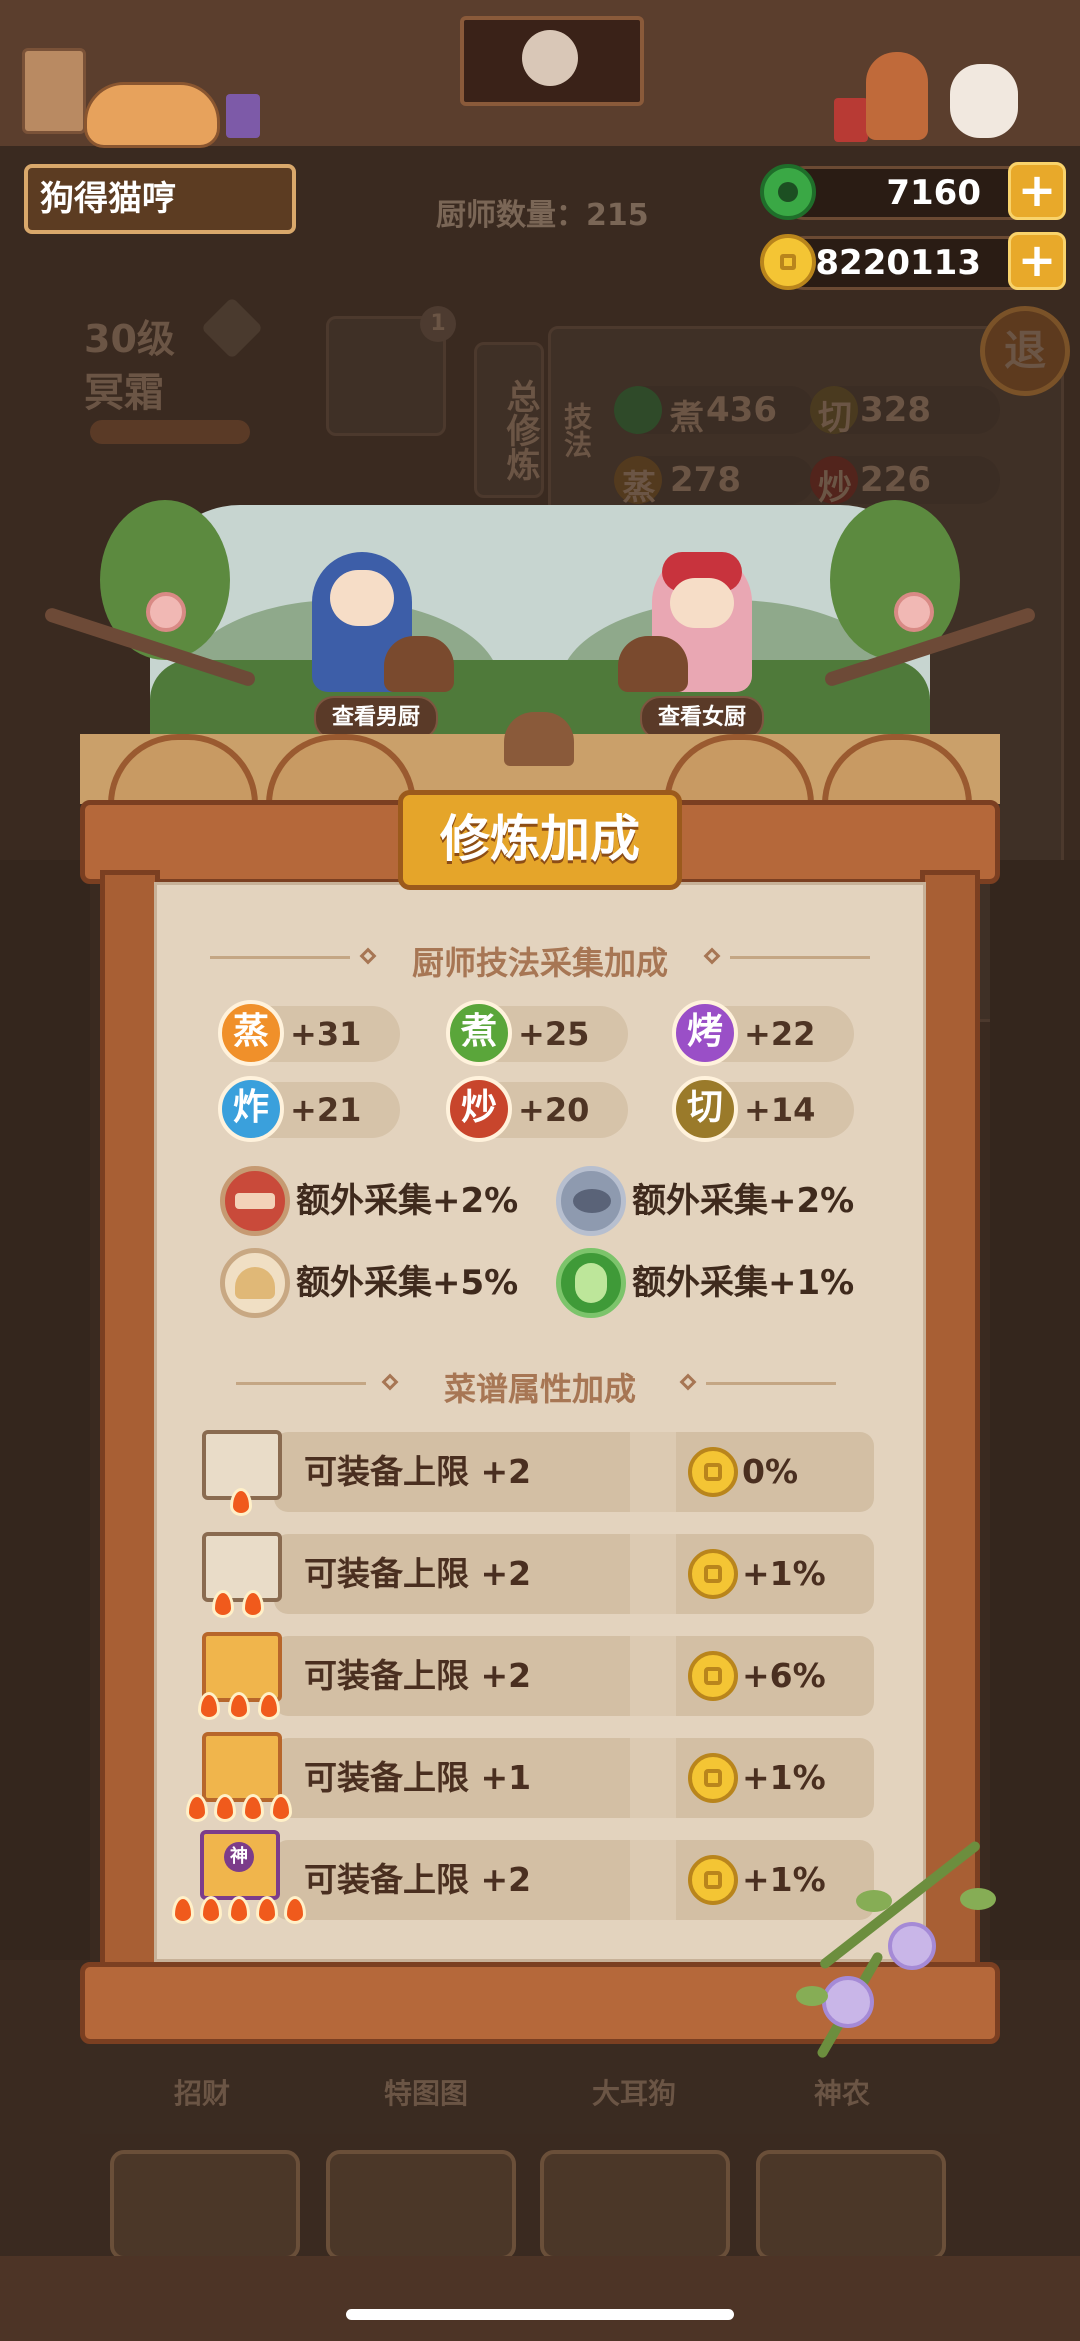 The width and height of the screenshot is (1080, 2341). I want to click on extra-gather-flour: 额外采集+5%, so click(407, 1283).